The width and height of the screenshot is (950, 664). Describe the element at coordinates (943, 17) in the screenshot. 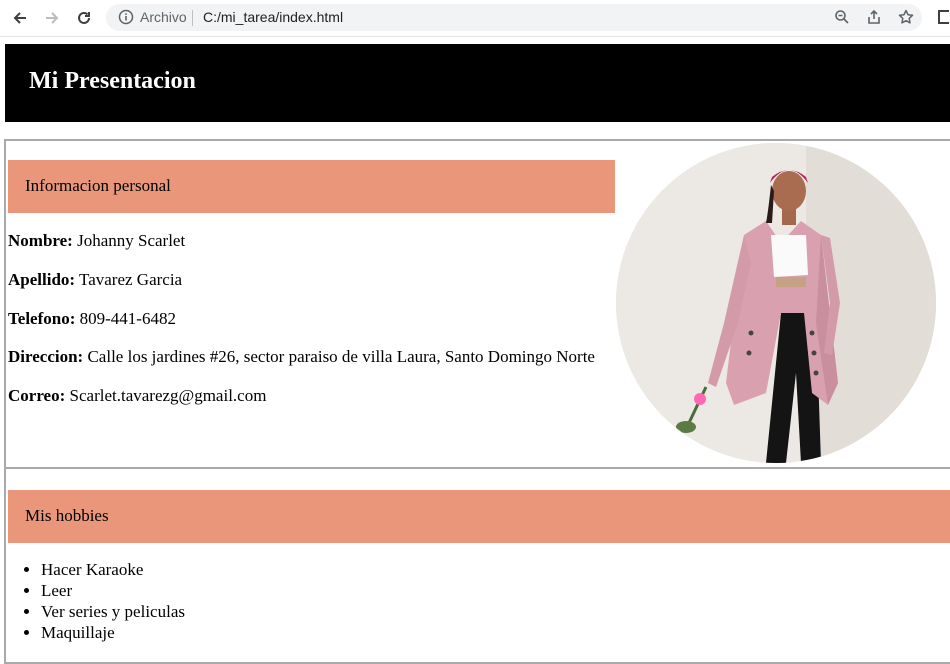

I see `side-panel-icon` at that location.